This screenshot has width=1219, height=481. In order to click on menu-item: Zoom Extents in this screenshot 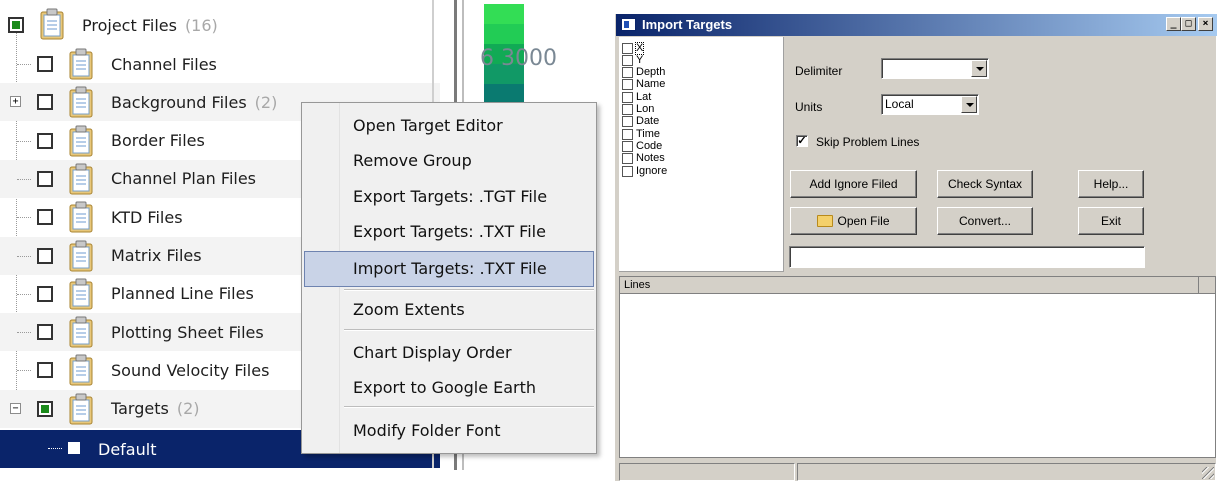, I will do `click(449, 310)`.